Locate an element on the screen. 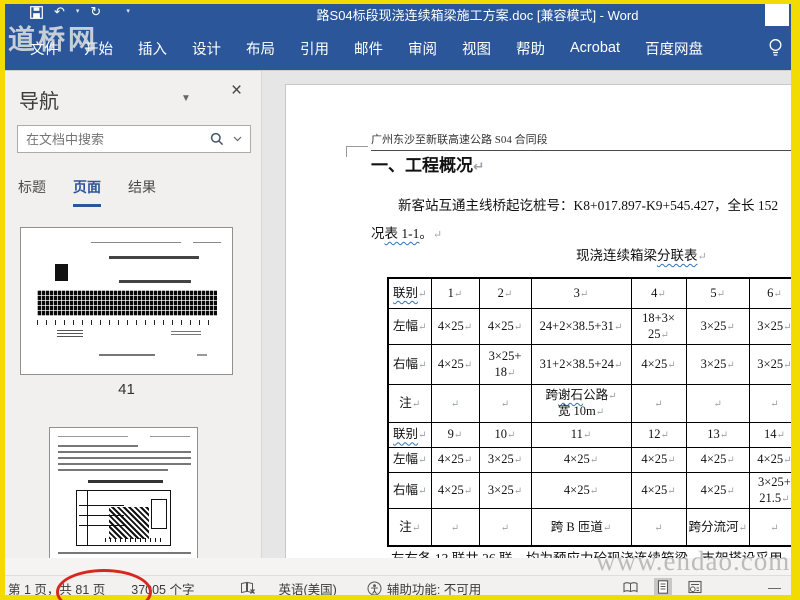 The height and width of the screenshot is (600, 800). read-mode-icon is located at coordinates (630, 587).